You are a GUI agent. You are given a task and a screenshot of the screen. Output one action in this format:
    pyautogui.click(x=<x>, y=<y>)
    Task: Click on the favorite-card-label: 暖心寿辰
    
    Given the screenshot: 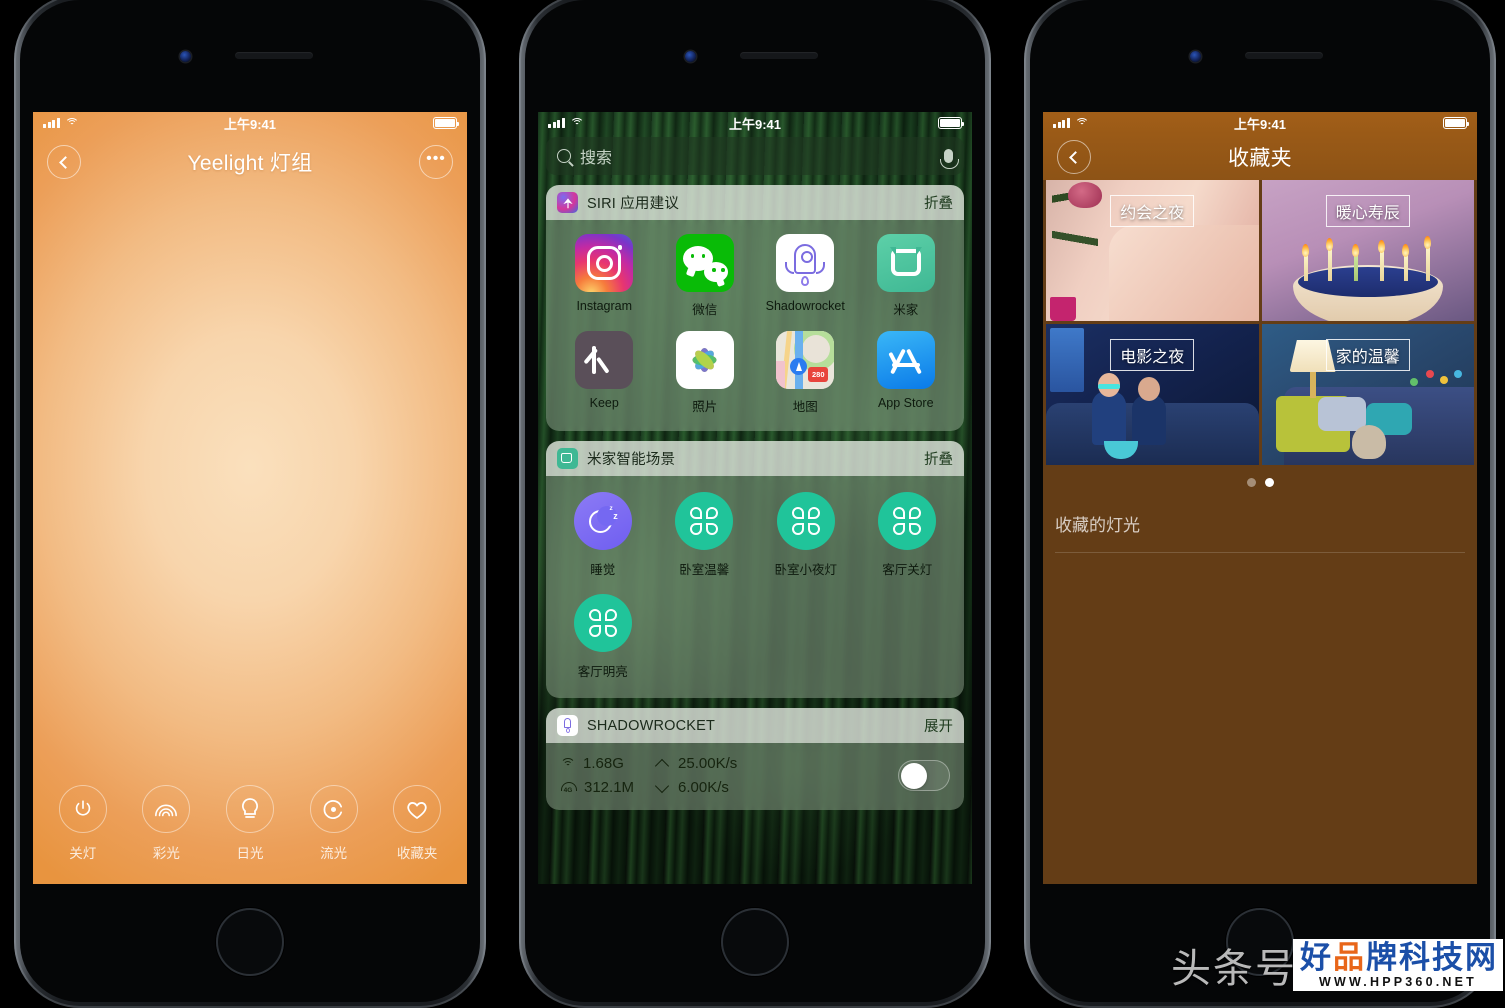 What is the action you would take?
    pyautogui.click(x=1367, y=211)
    